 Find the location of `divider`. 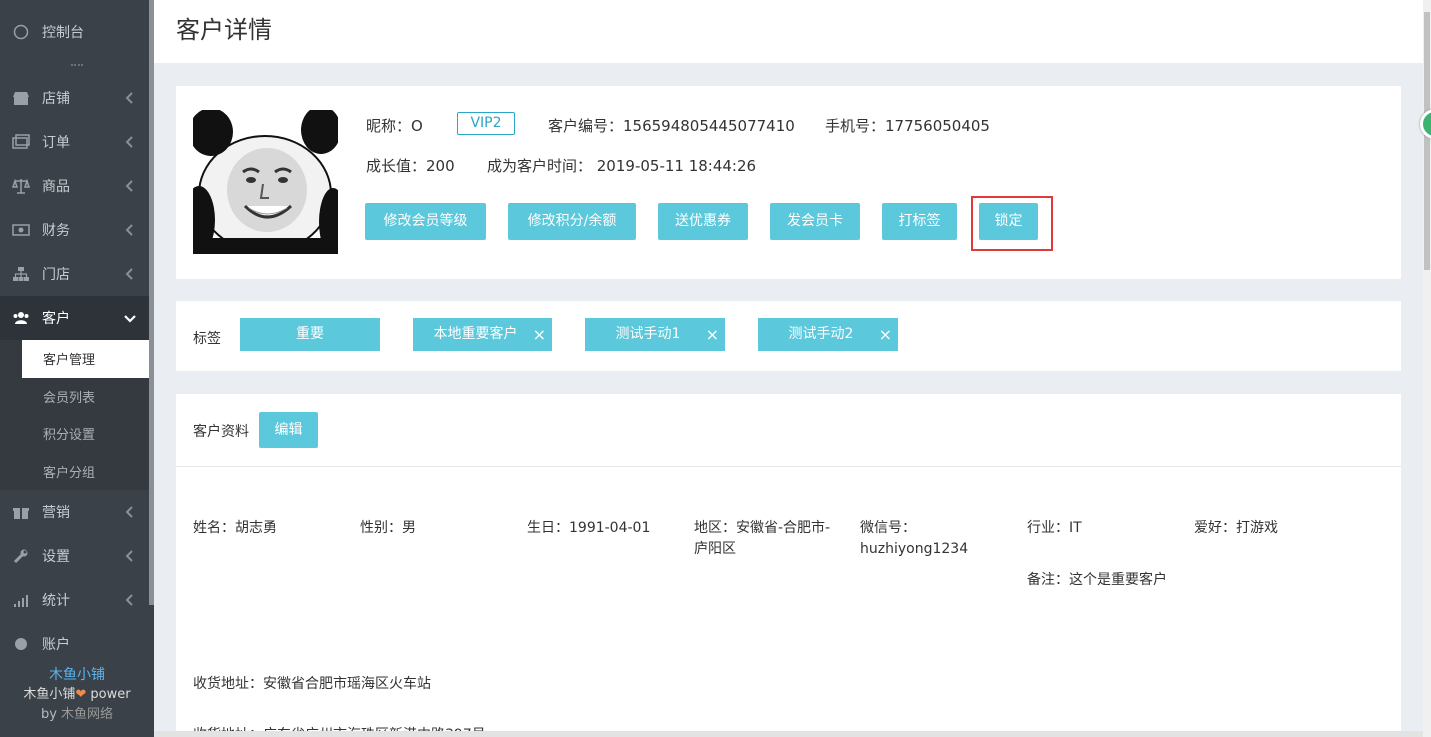

divider is located at coordinates (788, 466).